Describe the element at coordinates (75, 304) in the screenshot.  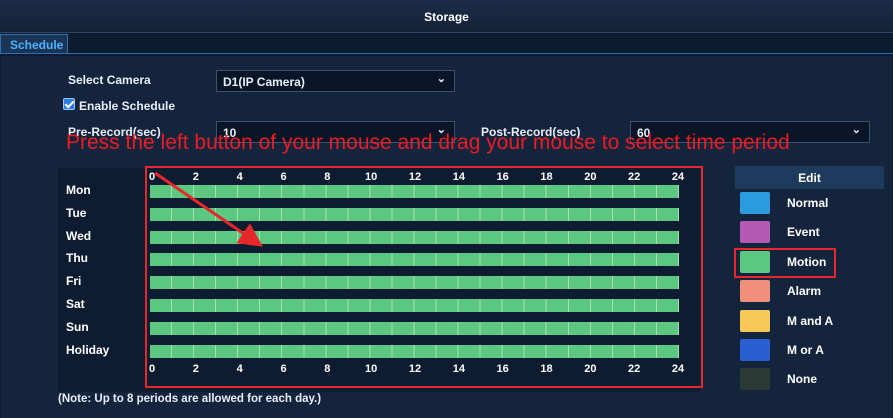
I see `day-label: Sat` at that location.